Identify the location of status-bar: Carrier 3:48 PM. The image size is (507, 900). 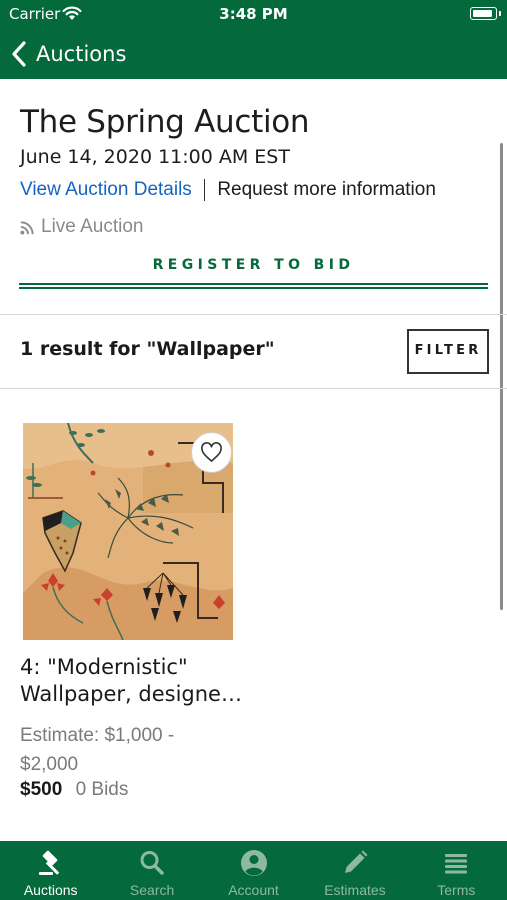
(253, 15).